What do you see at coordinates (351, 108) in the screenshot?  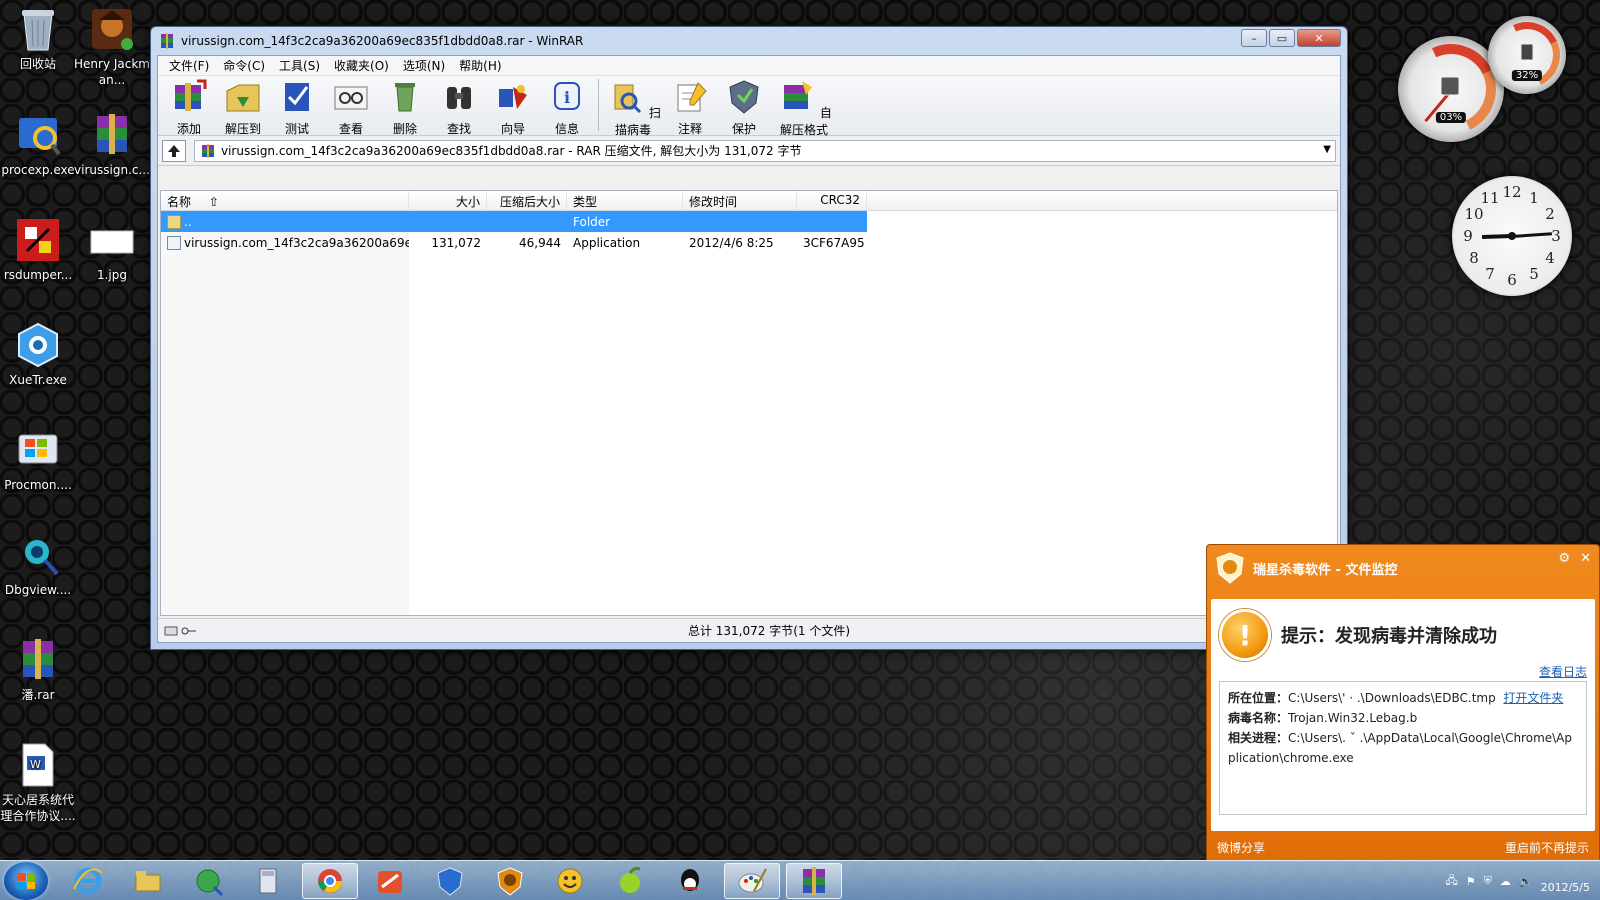 I see `toolbar-view-button: 查看` at bounding box center [351, 108].